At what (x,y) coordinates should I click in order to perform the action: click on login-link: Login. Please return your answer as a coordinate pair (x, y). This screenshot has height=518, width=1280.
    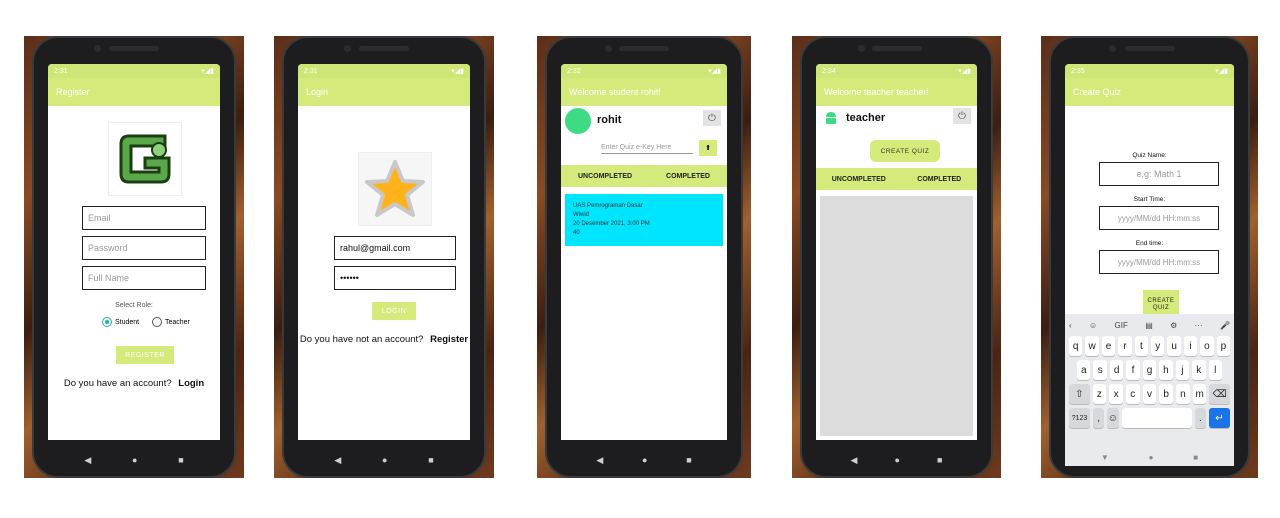
    Looking at the image, I should click on (191, 383).